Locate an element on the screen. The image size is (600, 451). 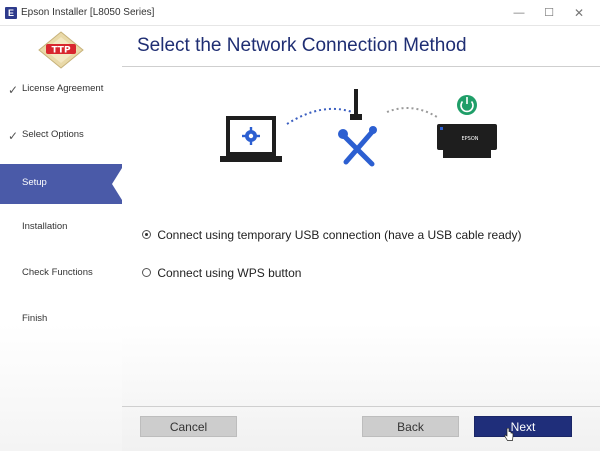
close-button: ✕ is located at coordinates (579, 13).